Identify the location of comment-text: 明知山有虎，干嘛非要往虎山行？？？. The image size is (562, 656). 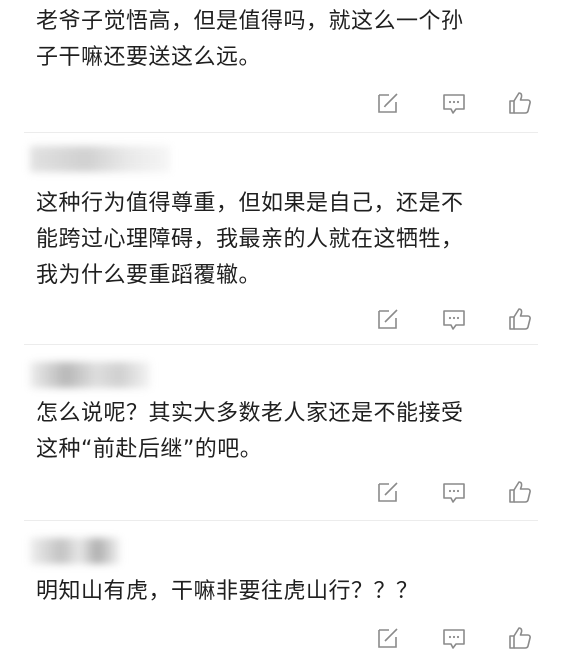
(227, 591).